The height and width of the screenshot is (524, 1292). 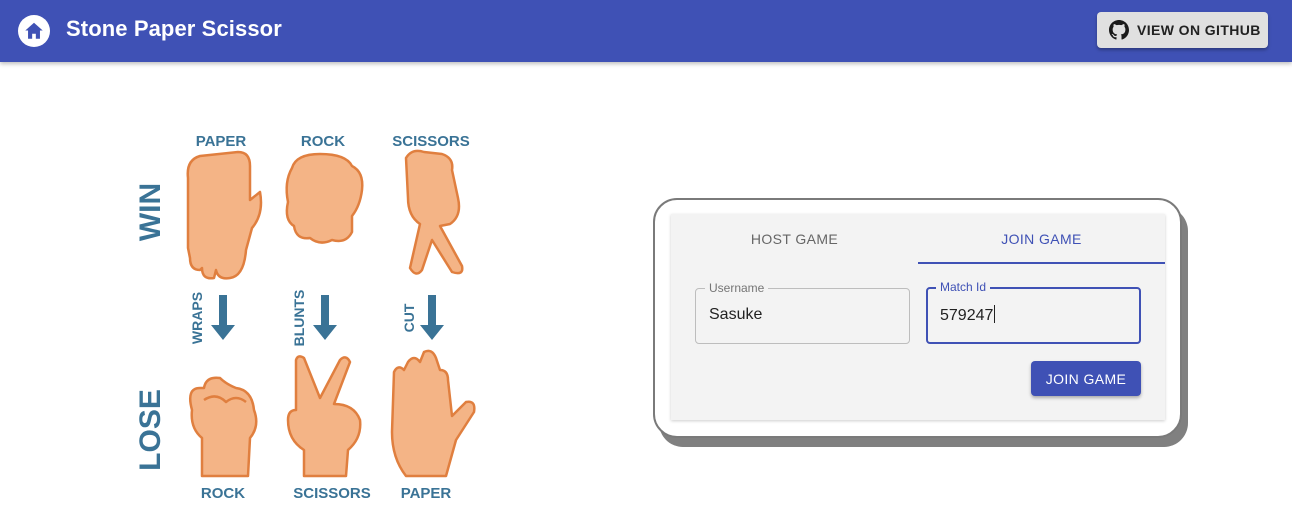 What do you see at coordinates (1041, 239) in the screenshot?
I see `tab-join-game: JOIN GAME` at bounding box center [1041, 239].